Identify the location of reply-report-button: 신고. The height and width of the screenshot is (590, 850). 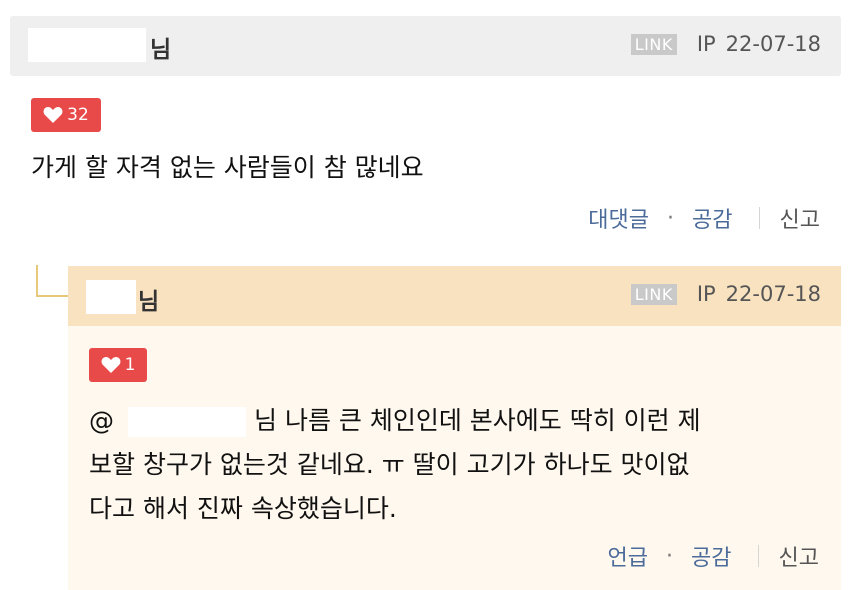
(799, 556).